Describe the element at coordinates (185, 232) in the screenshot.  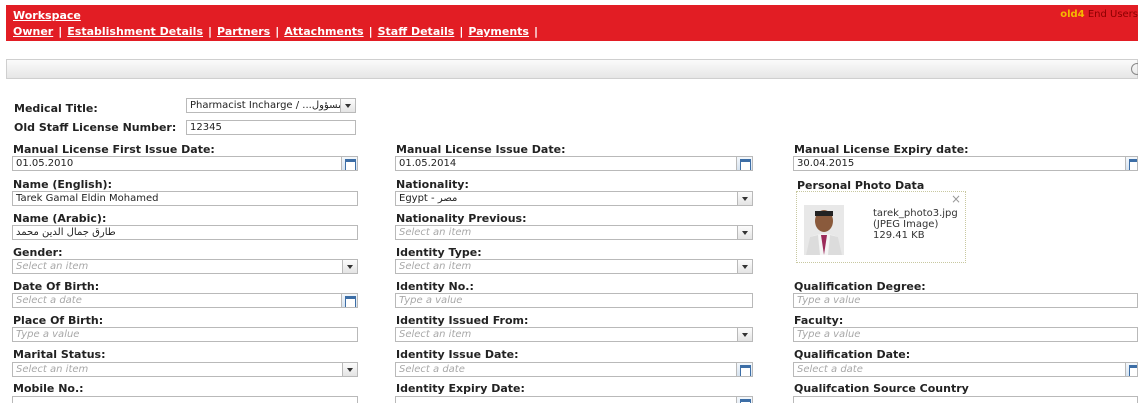
I see `name-arabic-input: طارق جمال الدين محمد` at that location.